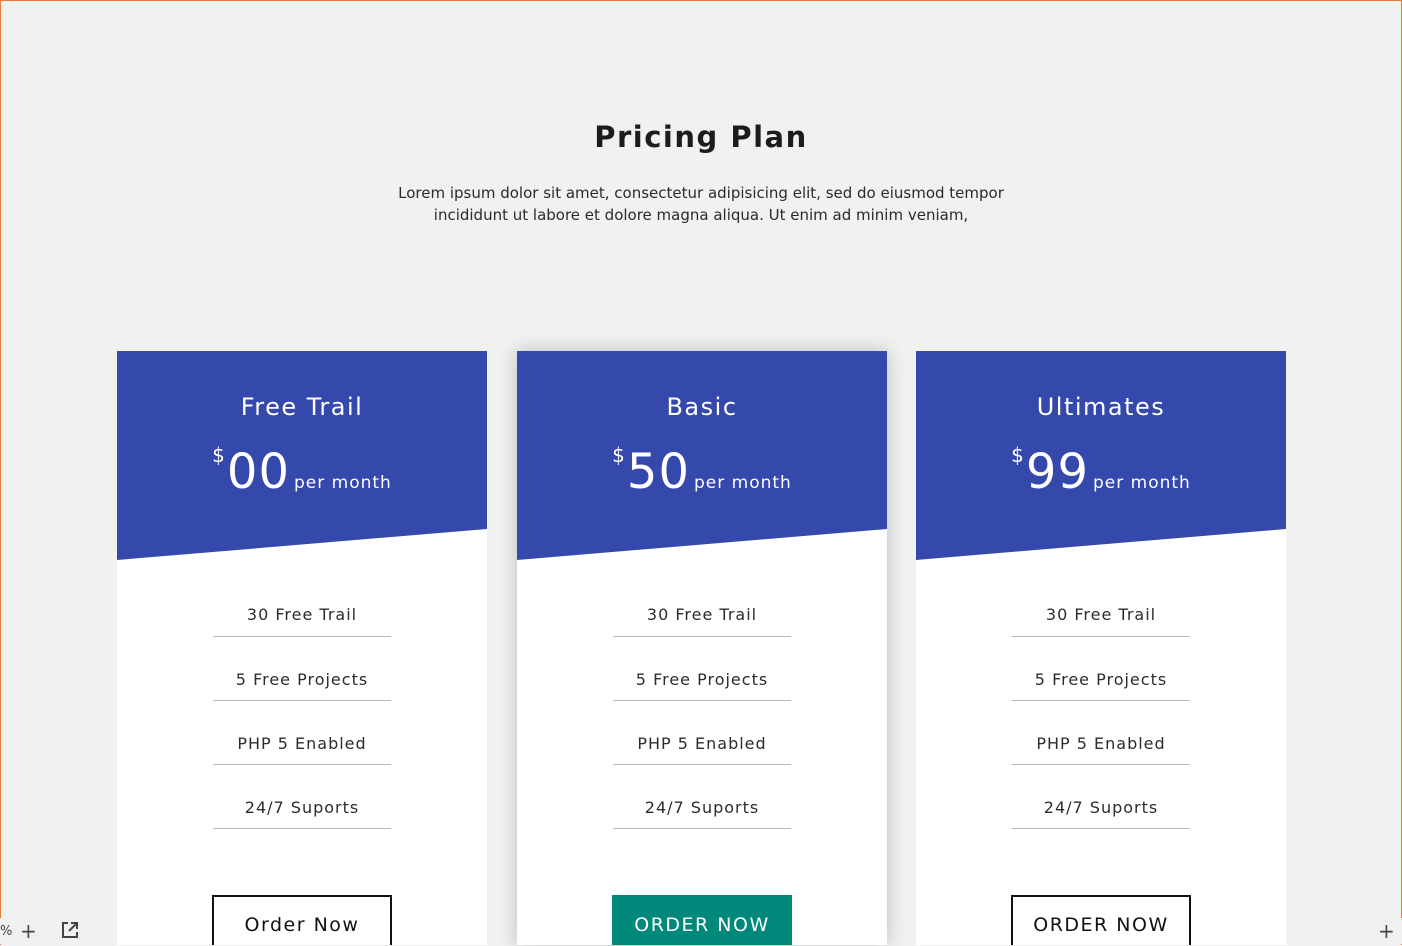 Image resolution: width=1402 pixels, height=946 pixels. What do you see at coordinates (1101, 407) in the screenshot?
I see `plan-name: Ultimates` at bounding box center [1101, 407].